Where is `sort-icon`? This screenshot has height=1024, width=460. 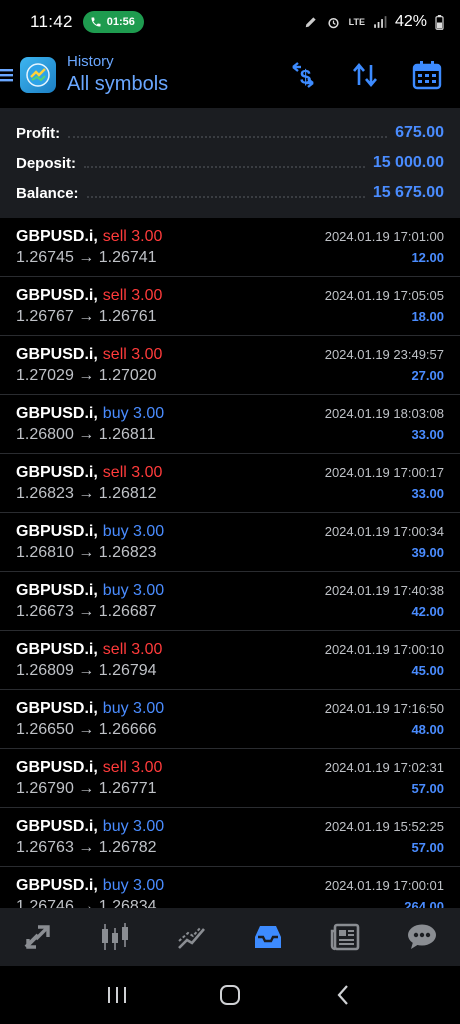 sort-icon is located at coordinates (365, 75).